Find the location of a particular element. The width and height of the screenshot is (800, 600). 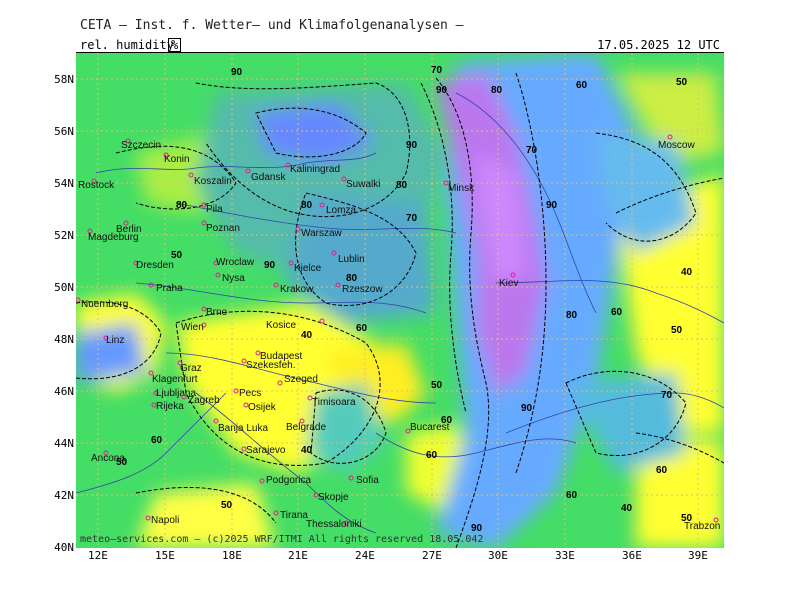

svg-text: Dresden is located at coordinates (155, 265).